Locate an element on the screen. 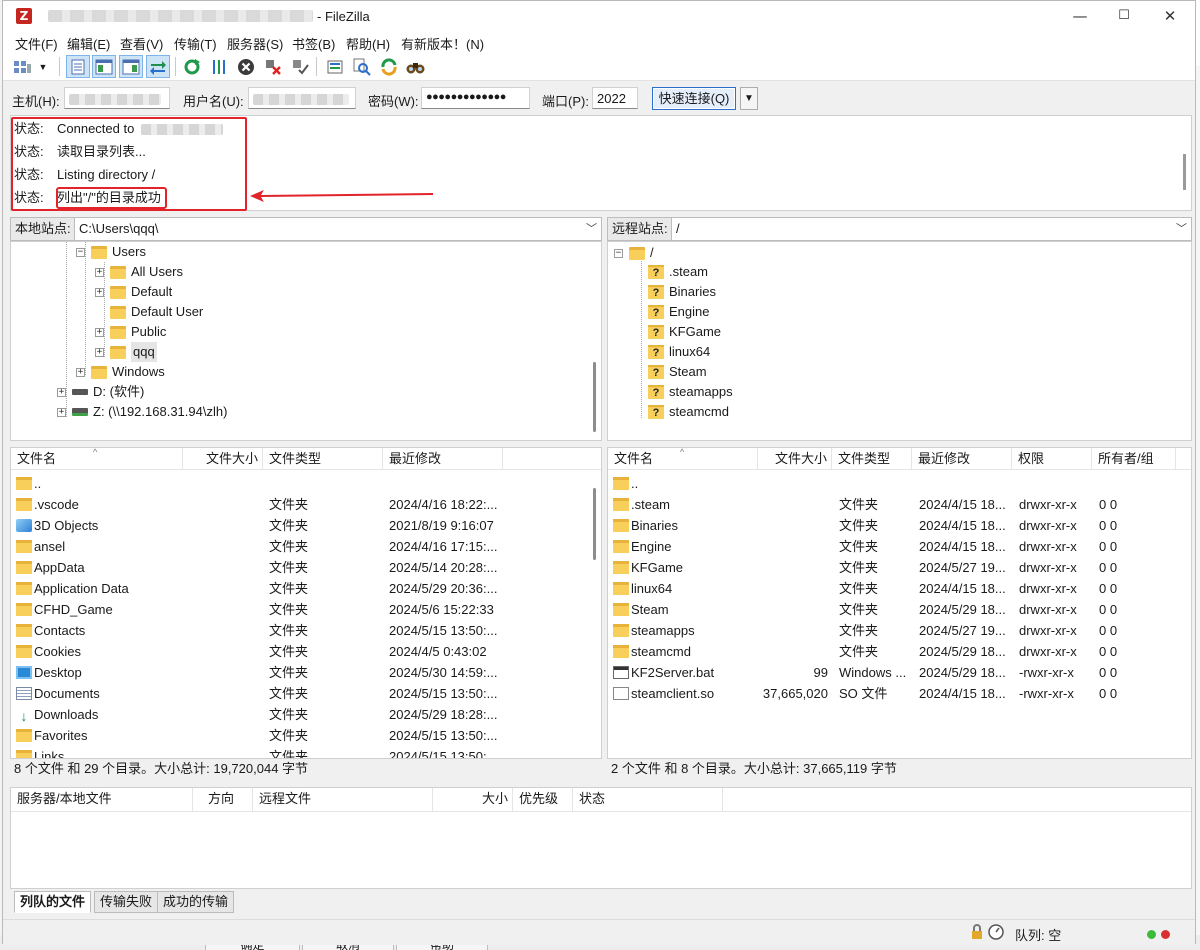 The width and height of the screenshot is (1200, 950). menu-bookmarks: 书签(B) is located at coordinates (313, 43).